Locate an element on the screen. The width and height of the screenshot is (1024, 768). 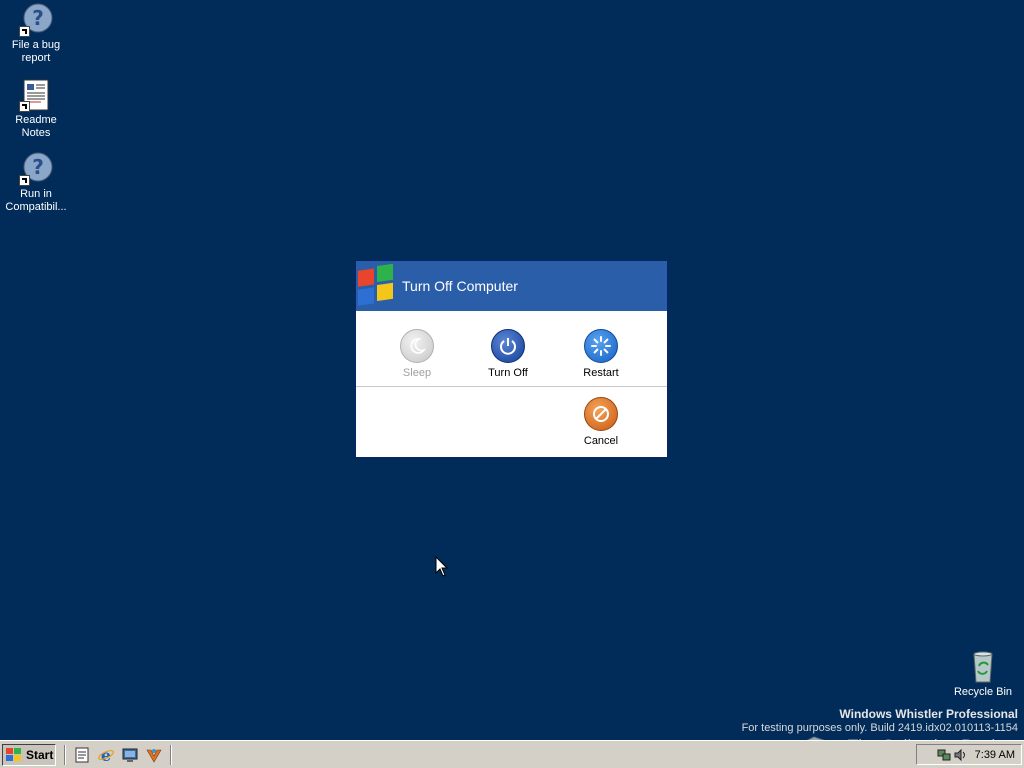
svg-text: e is located at coordinates (106, 755).